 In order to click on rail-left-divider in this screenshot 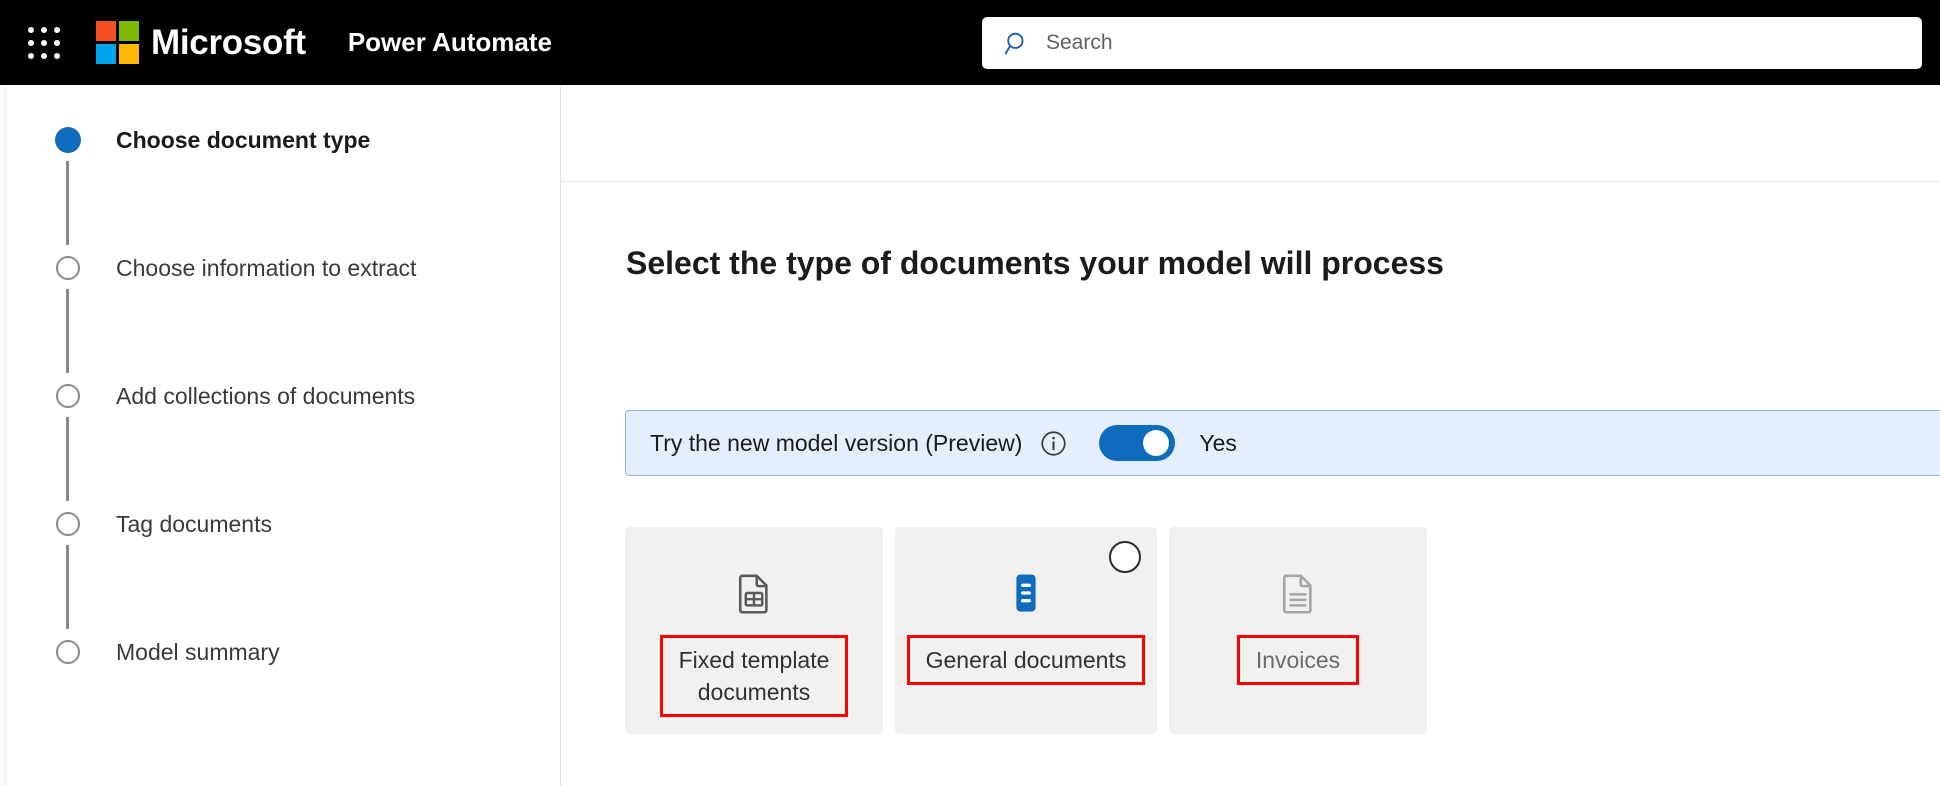, I will do `click(4, 435)`.